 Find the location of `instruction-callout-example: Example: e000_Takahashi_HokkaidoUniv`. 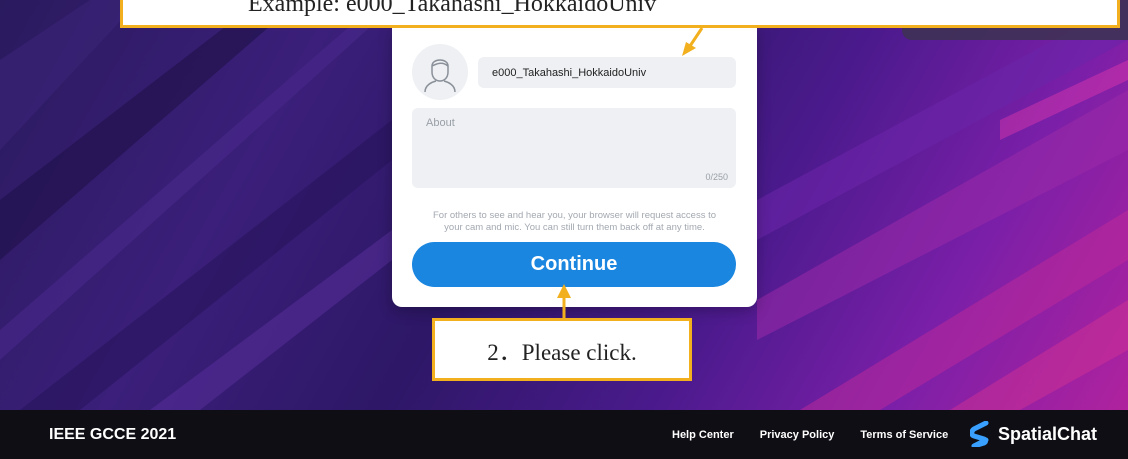

instruction-callout-example: Example: e000_Takahashi_HokkaidoUniv is located at coordinates (620, 14).